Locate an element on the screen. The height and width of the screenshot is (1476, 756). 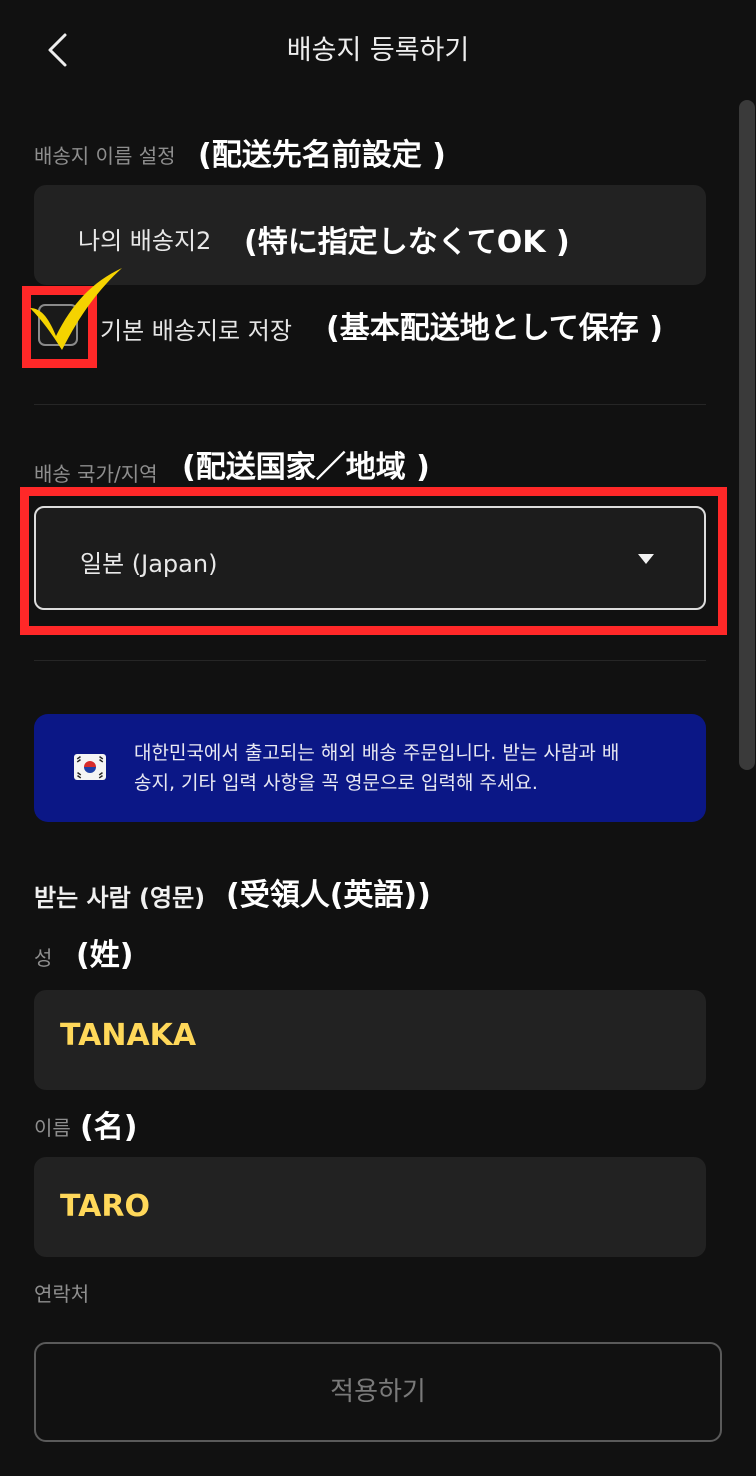
contact-label: 연락처 is located at coordinates (62, 1294).